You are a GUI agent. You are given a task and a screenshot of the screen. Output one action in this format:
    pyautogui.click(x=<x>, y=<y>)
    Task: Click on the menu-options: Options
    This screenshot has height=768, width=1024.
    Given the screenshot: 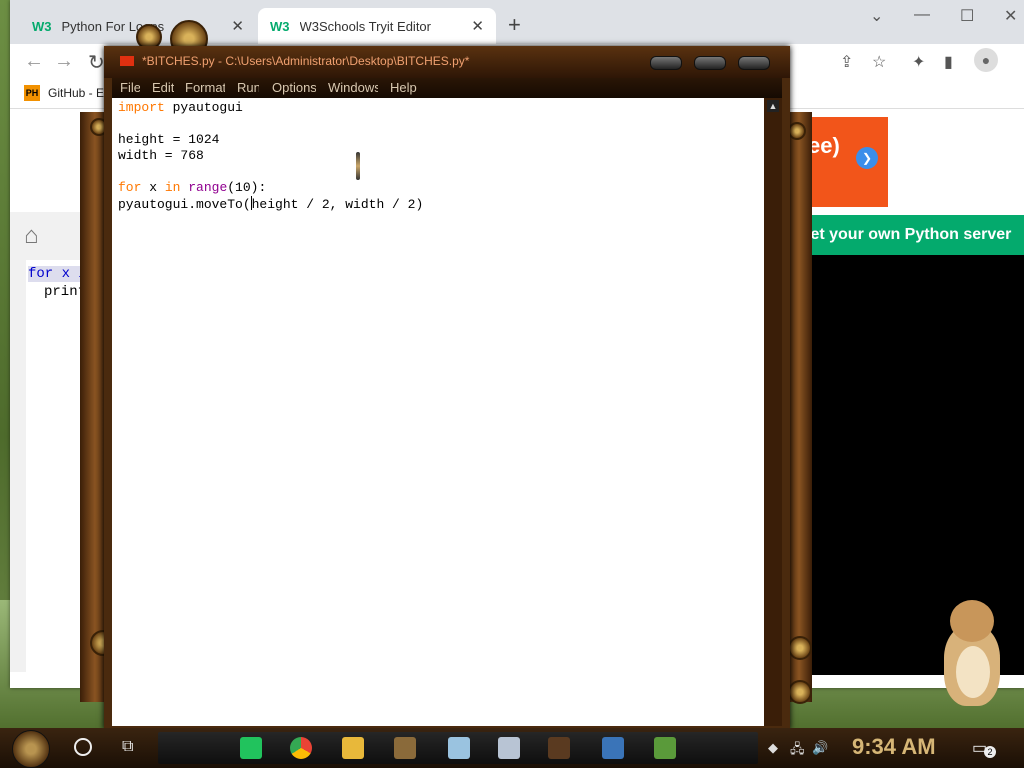 What is the action you would take?
    pyautogui.click(x=294, y=87)
    